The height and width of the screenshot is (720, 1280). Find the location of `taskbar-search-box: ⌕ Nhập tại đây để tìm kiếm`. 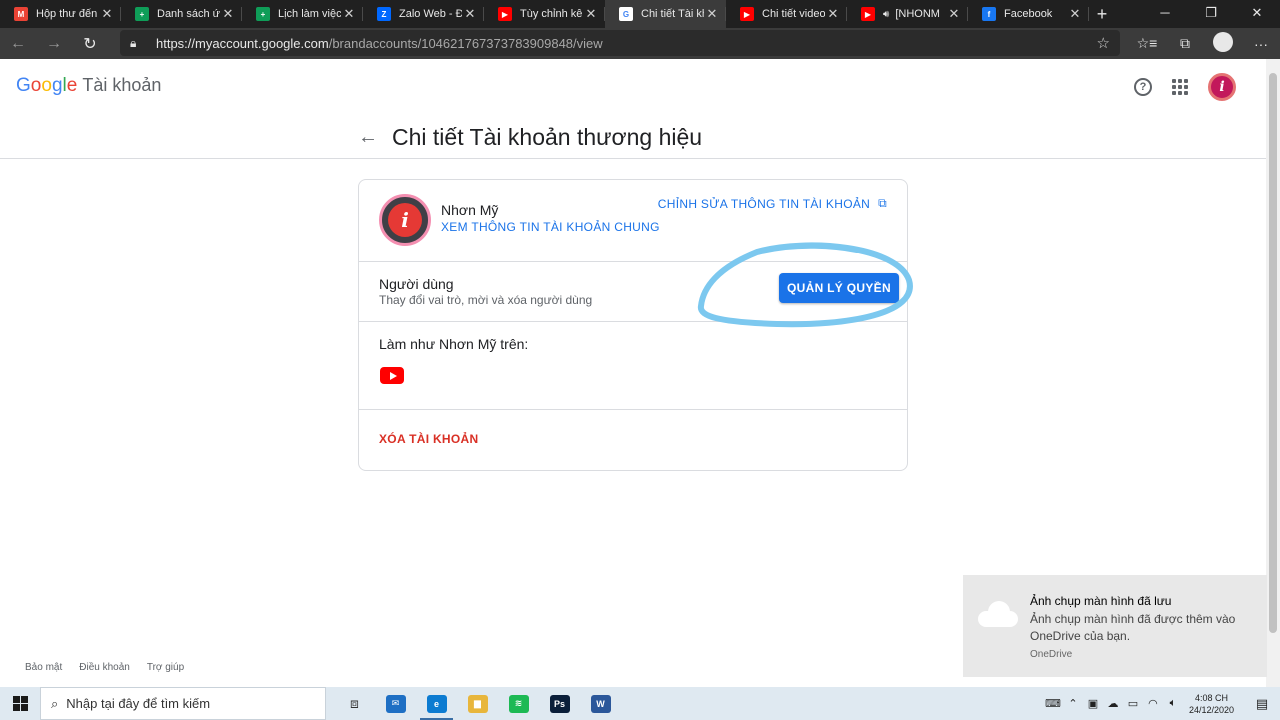

taskbar-search-box: ⌕ Nhập tại đây để tìm kiếm is located at coordinates (183, 703).